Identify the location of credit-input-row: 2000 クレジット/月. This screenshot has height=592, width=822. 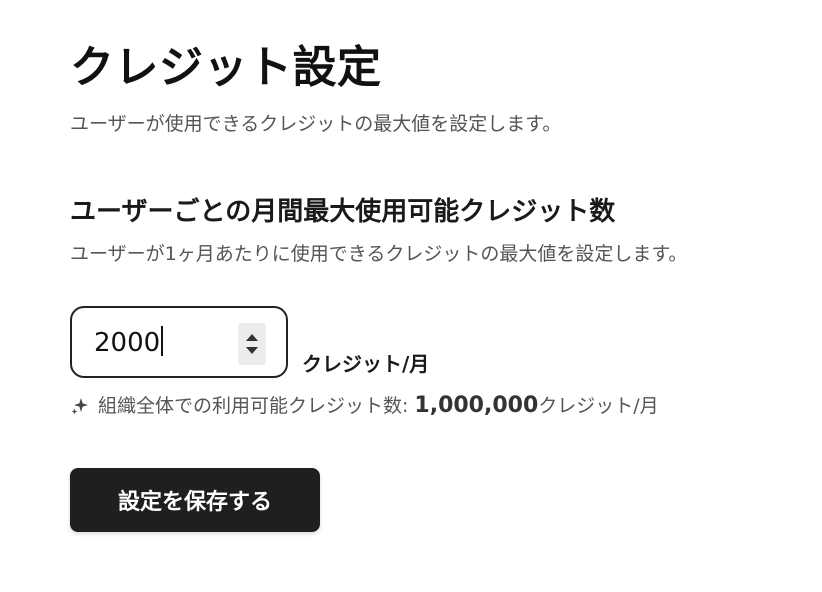
(430, 340).